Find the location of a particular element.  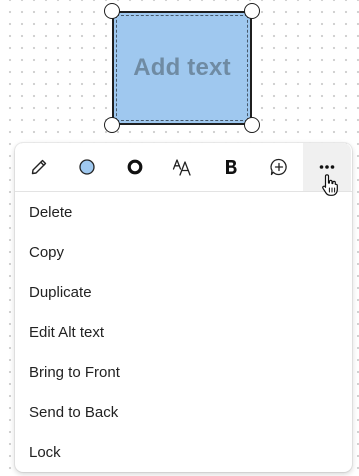

text-shape: Add text is located at coordinates (182, 68).